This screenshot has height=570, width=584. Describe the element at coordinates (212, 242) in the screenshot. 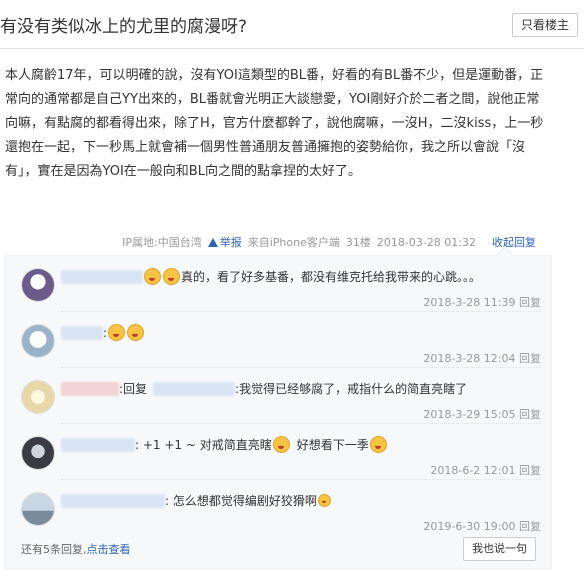

I see `warning-icon` at that location.